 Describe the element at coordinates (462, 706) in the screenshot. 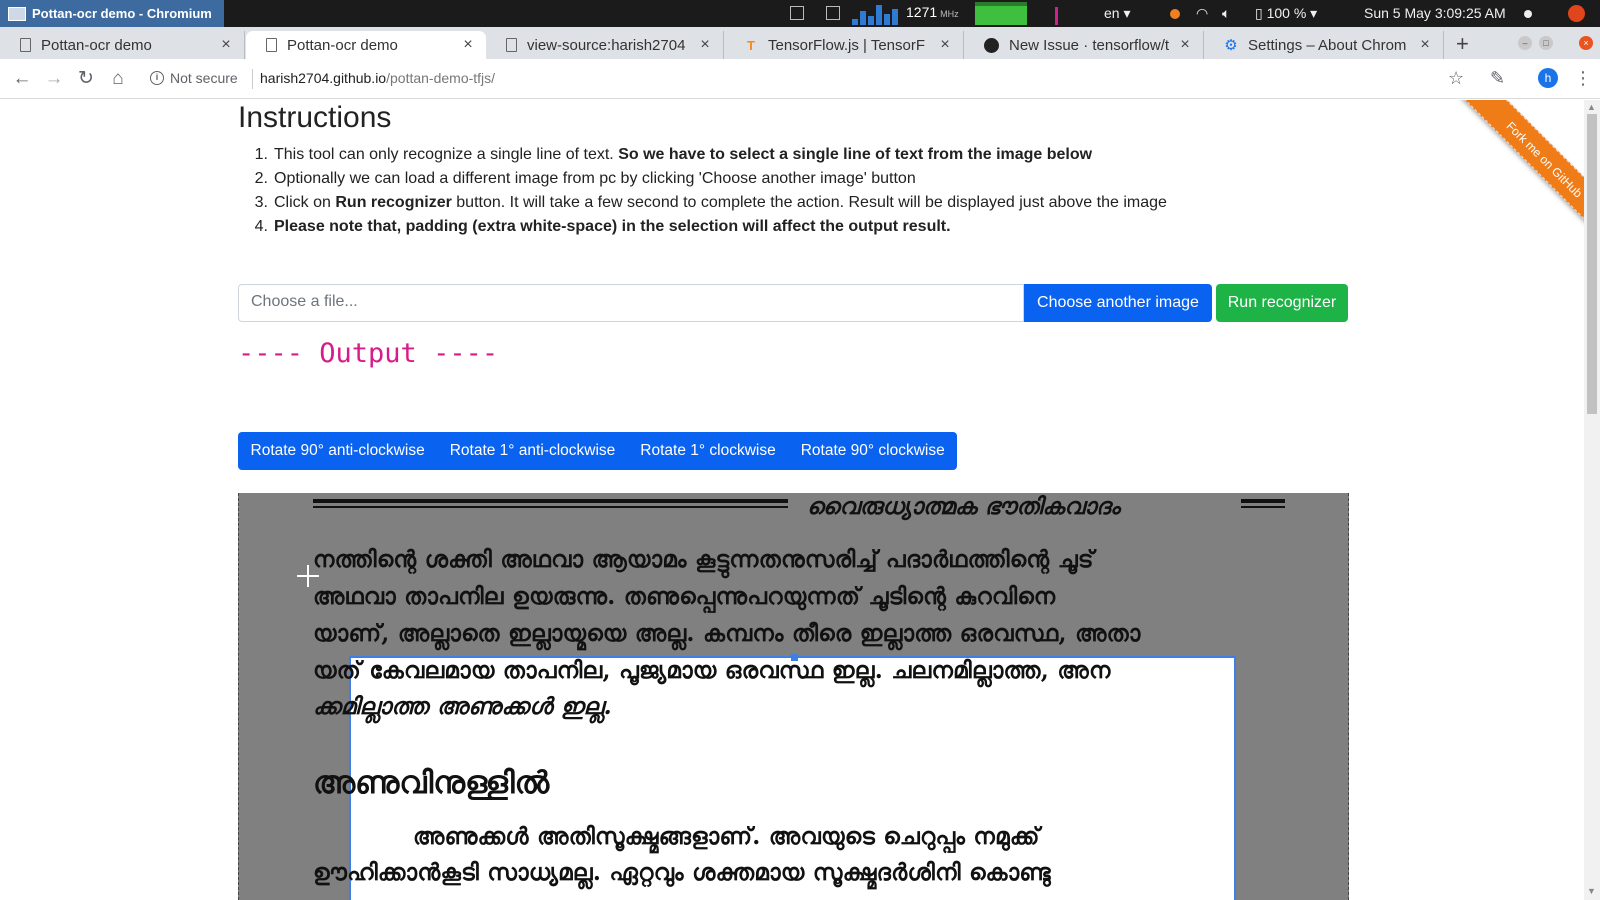

I see `scan-text-line: ക്കമില്ലാത്ത അണുക്കൾ ഇല്ല.` at that location.